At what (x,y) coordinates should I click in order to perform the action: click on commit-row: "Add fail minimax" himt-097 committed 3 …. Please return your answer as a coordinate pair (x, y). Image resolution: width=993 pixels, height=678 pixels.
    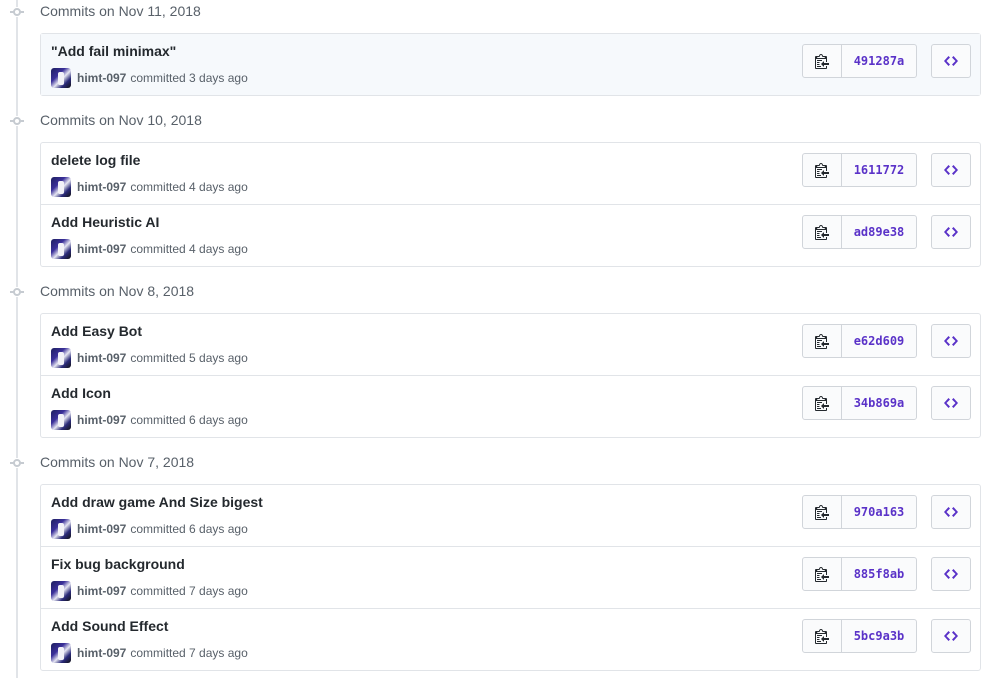
    Looking at the image, I should click on (510, 64).